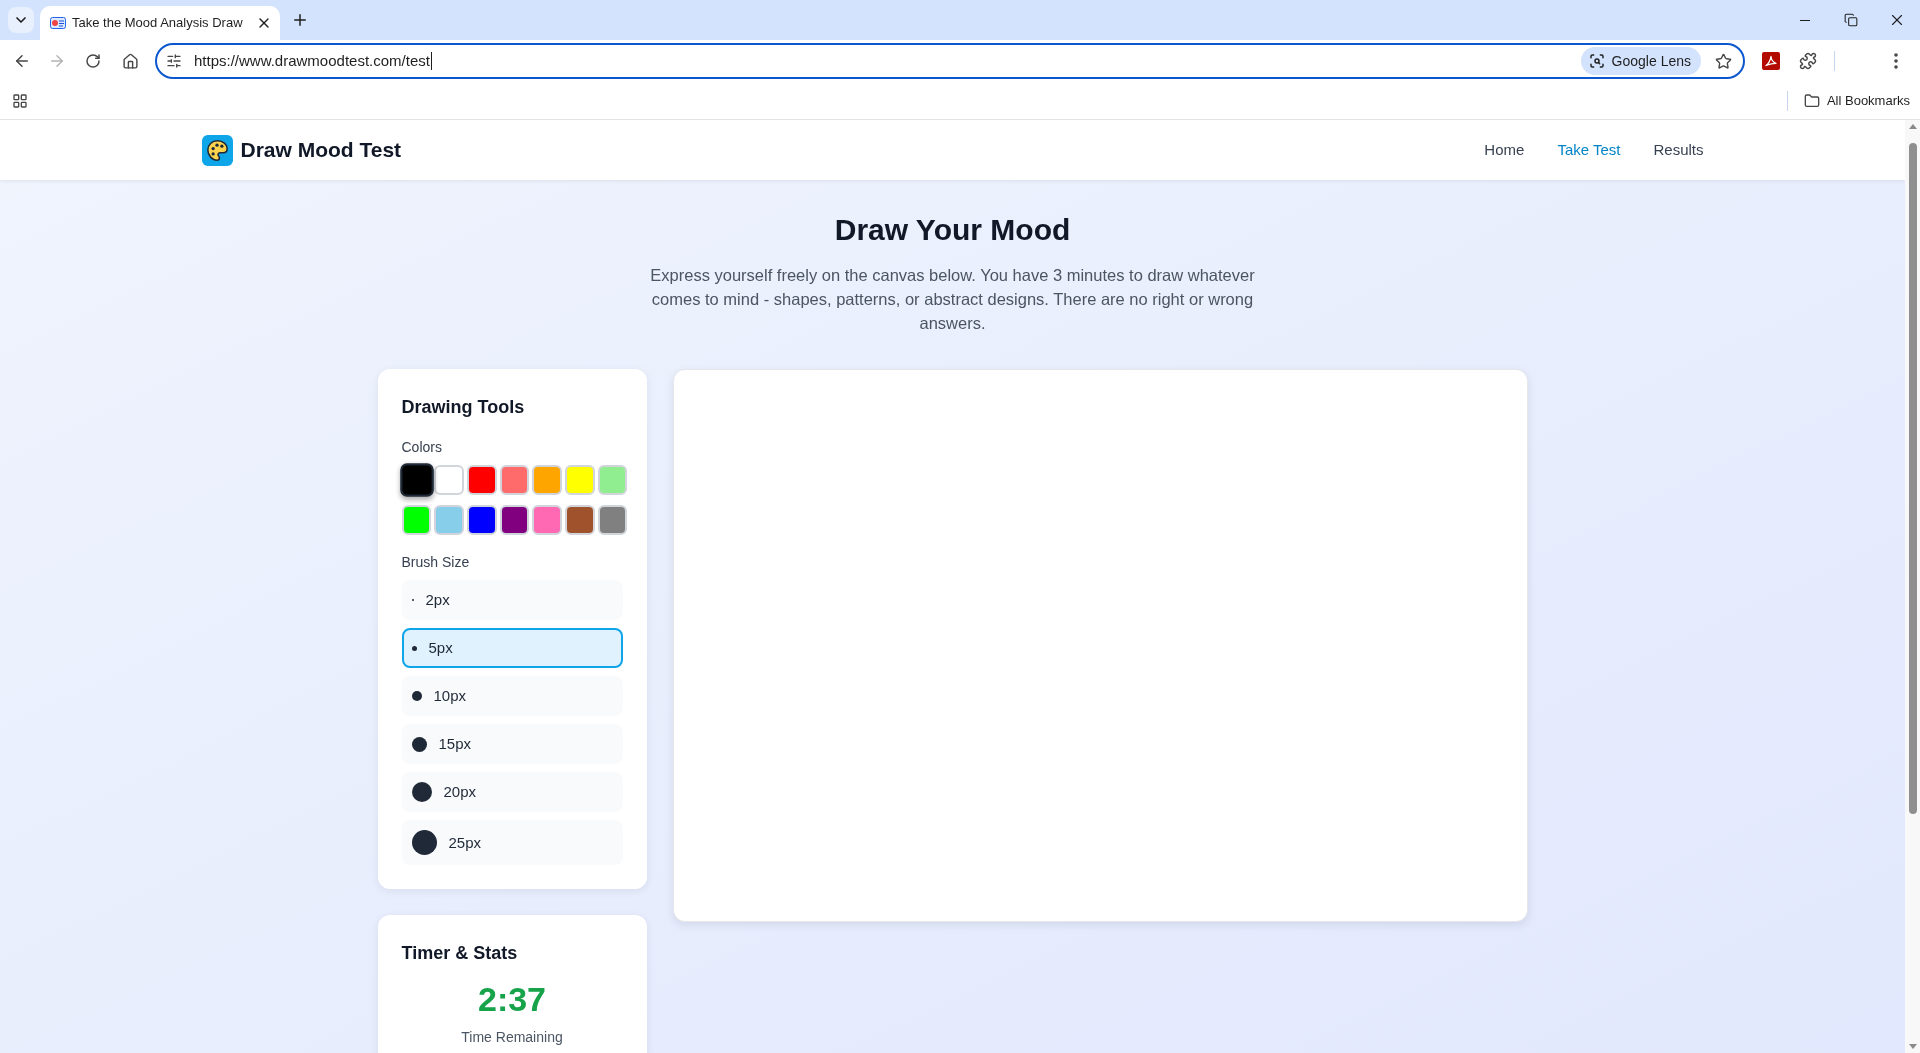 This screenshot has width=1920, height=1053. What do you see at coordinates (512, 842) in the screenshot?
I see `brush-size-option: 25px` at bounding box center [512, 842].